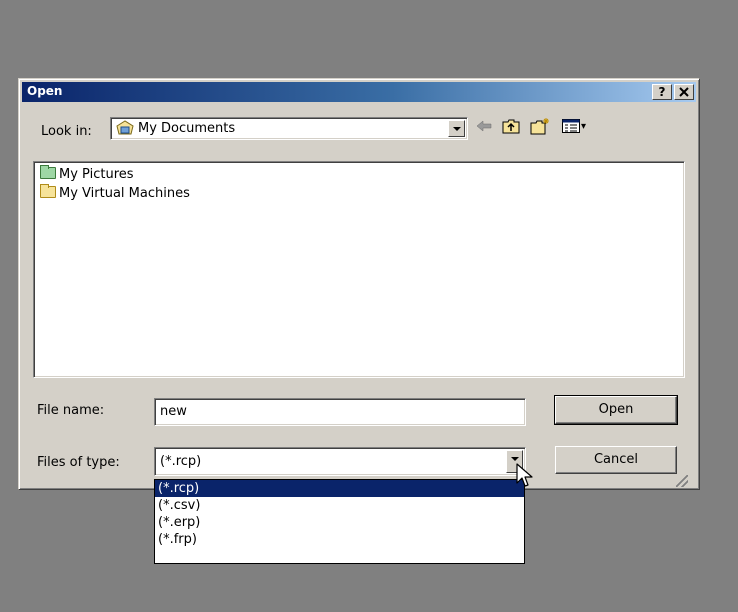 The height and width of the screenshot is (612, 738). What do you see at coordinates (339, 505) in the screenshot?
I see `file-type-option: (*.csv)` at bounding box center [339, 505].